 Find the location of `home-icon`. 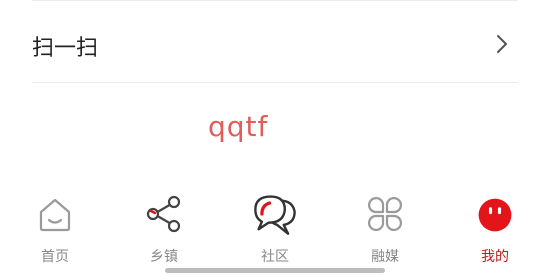

home-icon is located at coordinates (55, 215).